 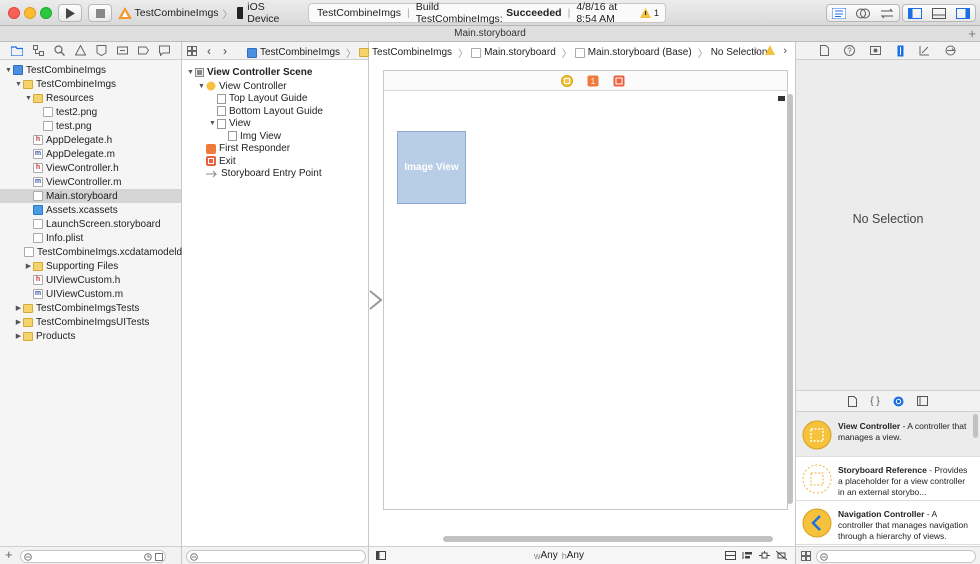 What do you see at coordinates (90, 308) in the screenshot?
I see `navigator-item: ▶ TestCombineImgsTests` at bounding box center [90, 308].